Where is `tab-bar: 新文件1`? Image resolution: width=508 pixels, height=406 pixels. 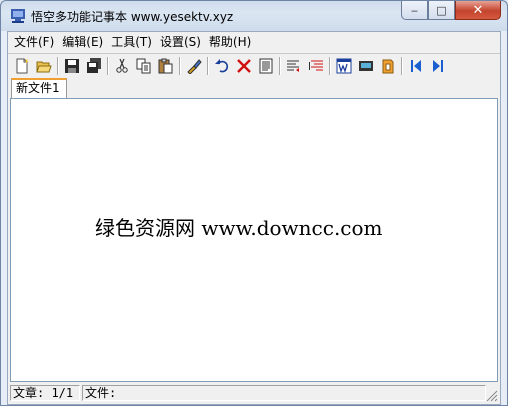 tab-bar: 新文件1 is located at coordinates (254, 88).